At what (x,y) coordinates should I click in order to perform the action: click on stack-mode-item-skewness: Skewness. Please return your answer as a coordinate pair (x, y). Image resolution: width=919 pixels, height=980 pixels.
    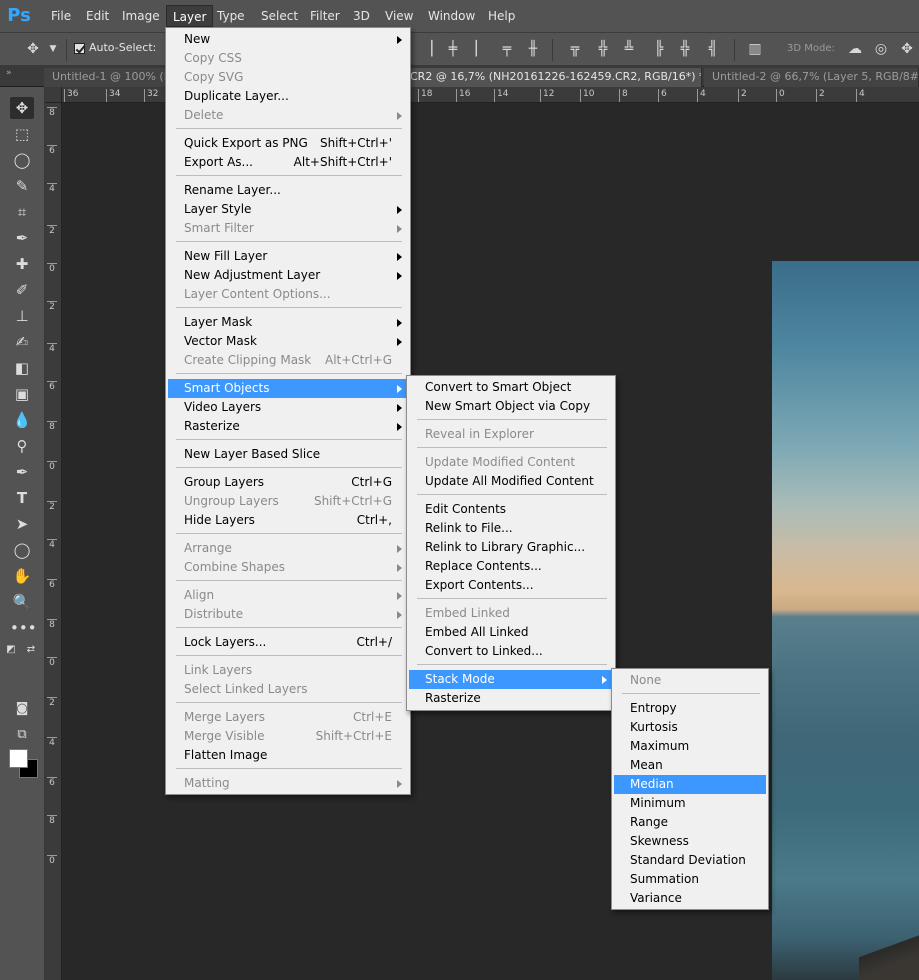
    Looking at the image, I should click on (690, 841).